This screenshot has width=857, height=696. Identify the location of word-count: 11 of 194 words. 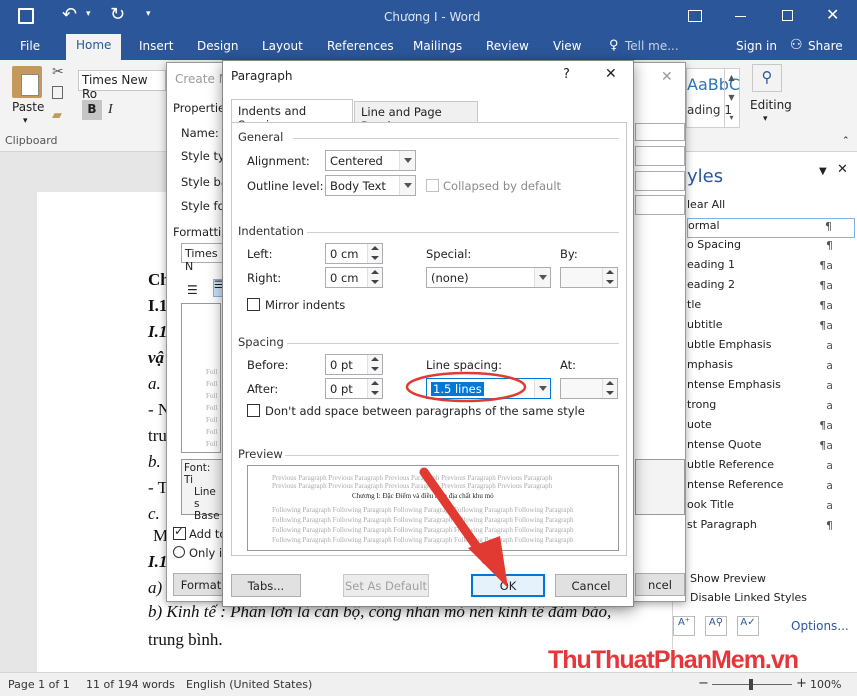
(130, 684).